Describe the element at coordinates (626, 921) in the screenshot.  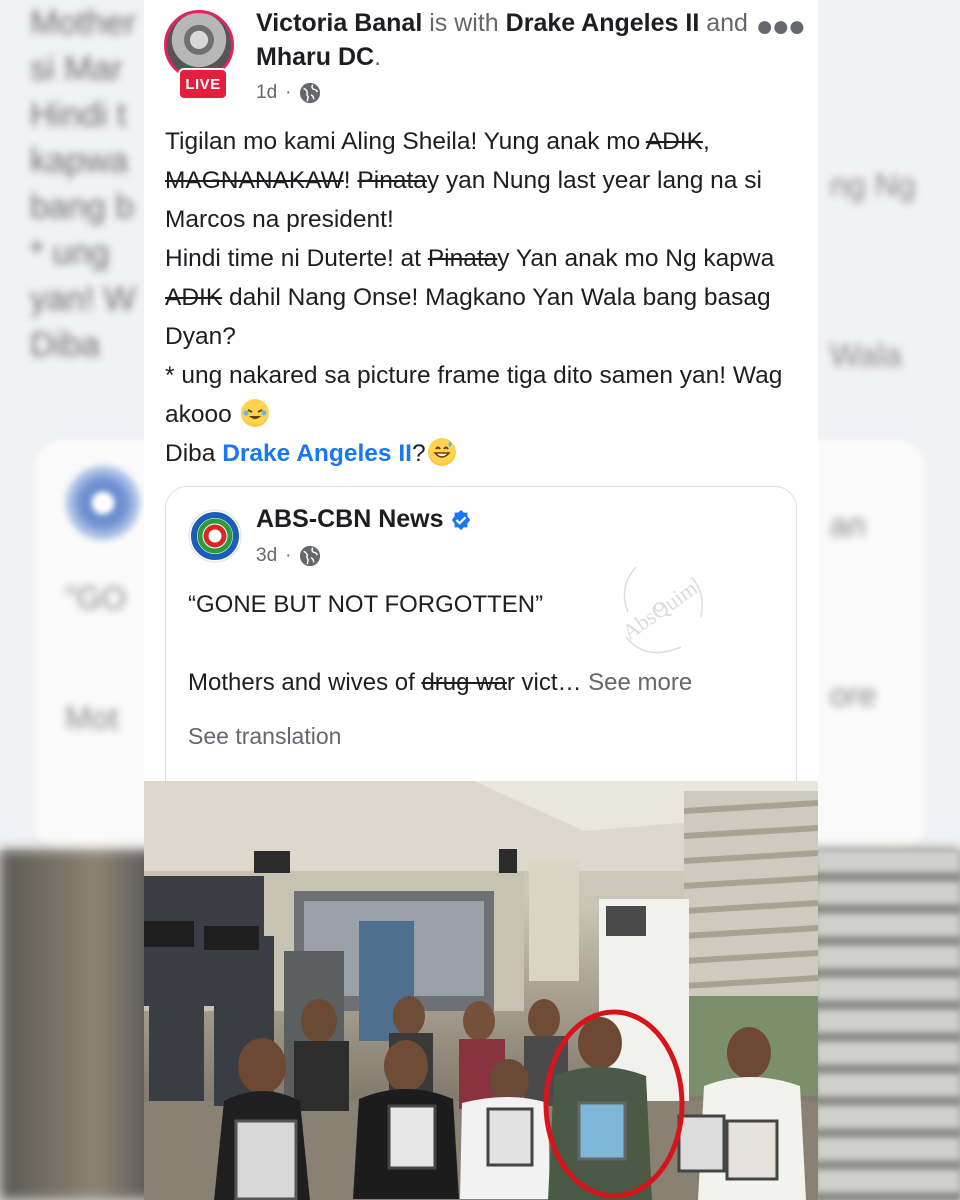
I see `photo-aircon-vent` at that location.